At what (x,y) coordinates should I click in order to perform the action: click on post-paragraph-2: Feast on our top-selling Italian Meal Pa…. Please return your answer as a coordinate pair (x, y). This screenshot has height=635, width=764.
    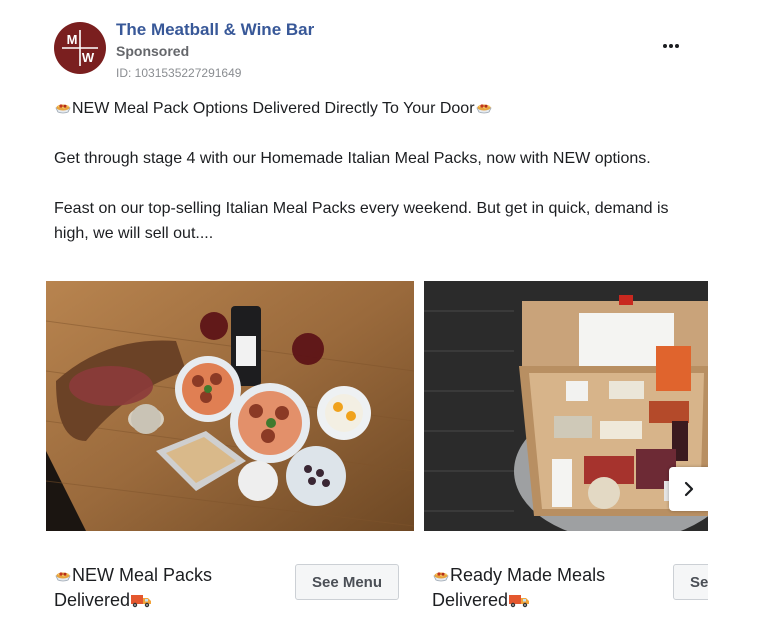
    Looking at the image, I should click on (361, 221).